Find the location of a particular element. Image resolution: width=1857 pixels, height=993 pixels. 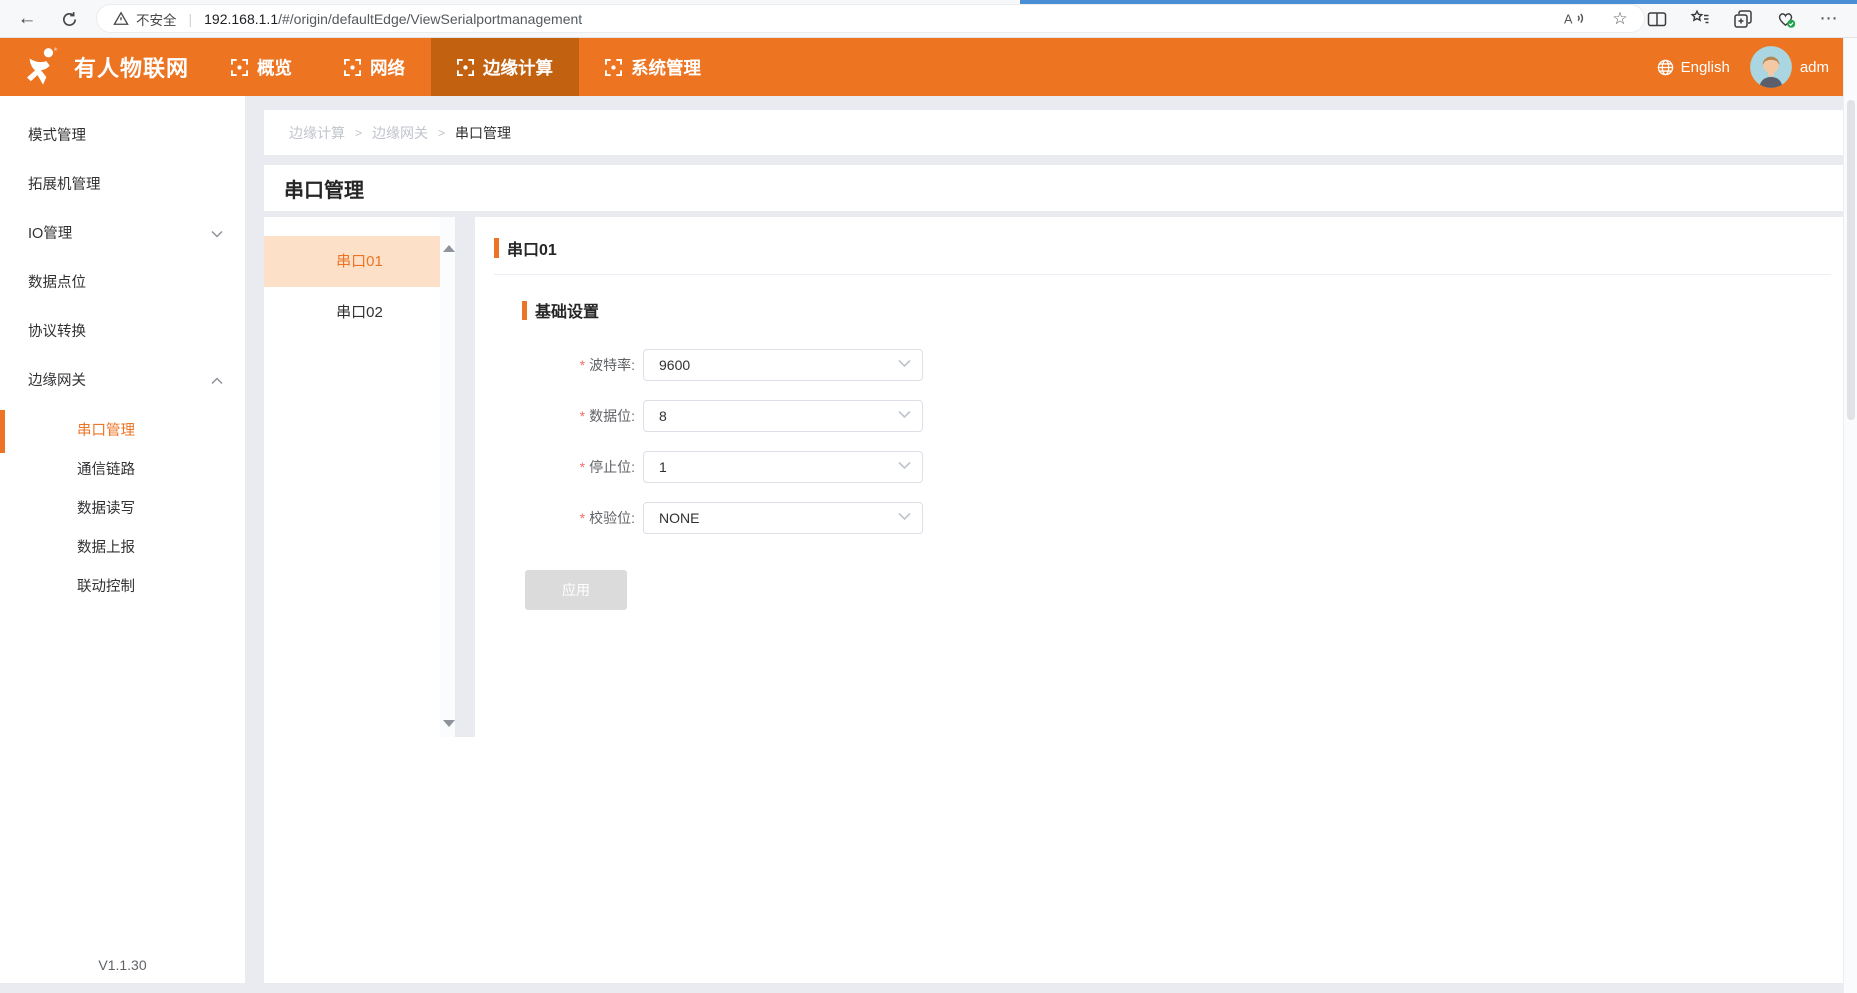

sidebar-item-io-management: IO管理 is located at coordinates (122, 234).